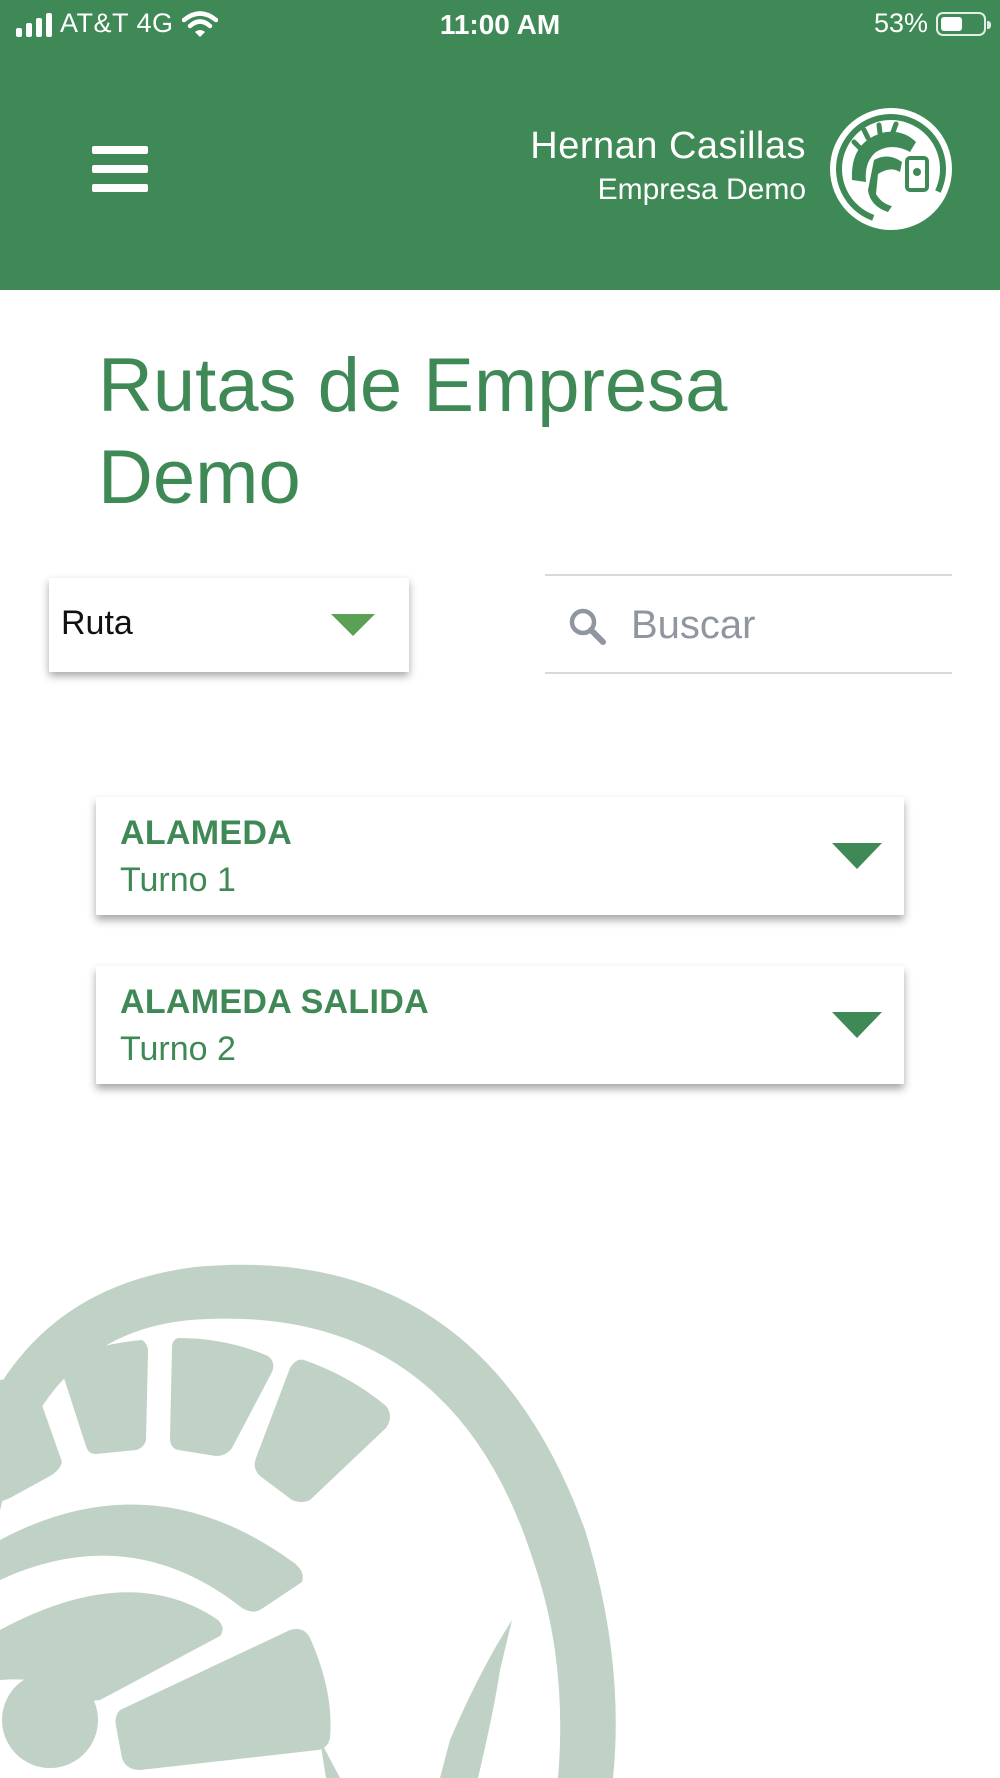 This screenshot has height=1778, width=1000. Describe the element at coordinates (900, 23) in the screenshot. I see `battery-percent: 53%` at that location.